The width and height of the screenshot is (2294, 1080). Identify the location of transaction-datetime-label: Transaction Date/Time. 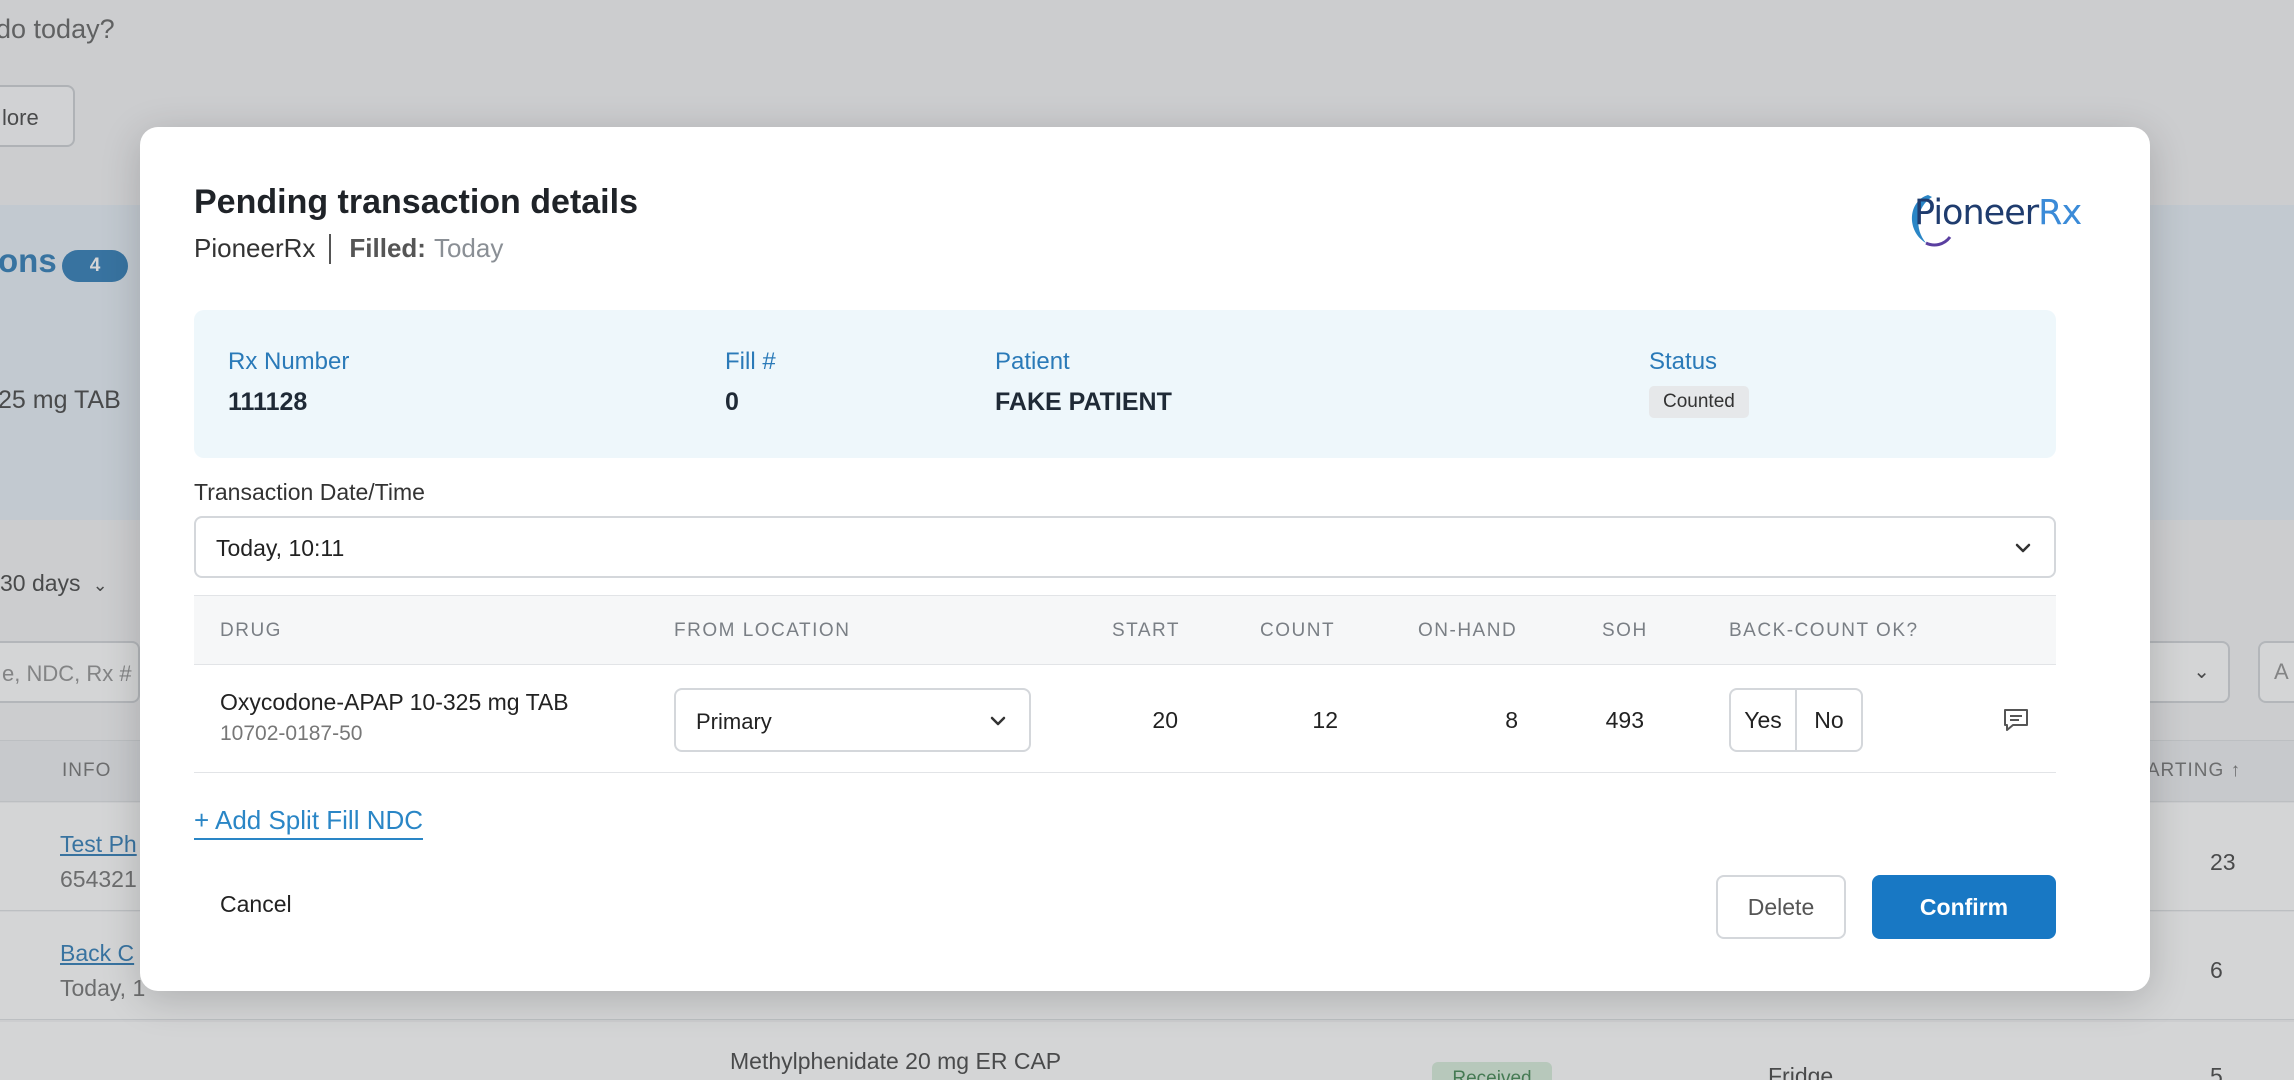
(309, 492).